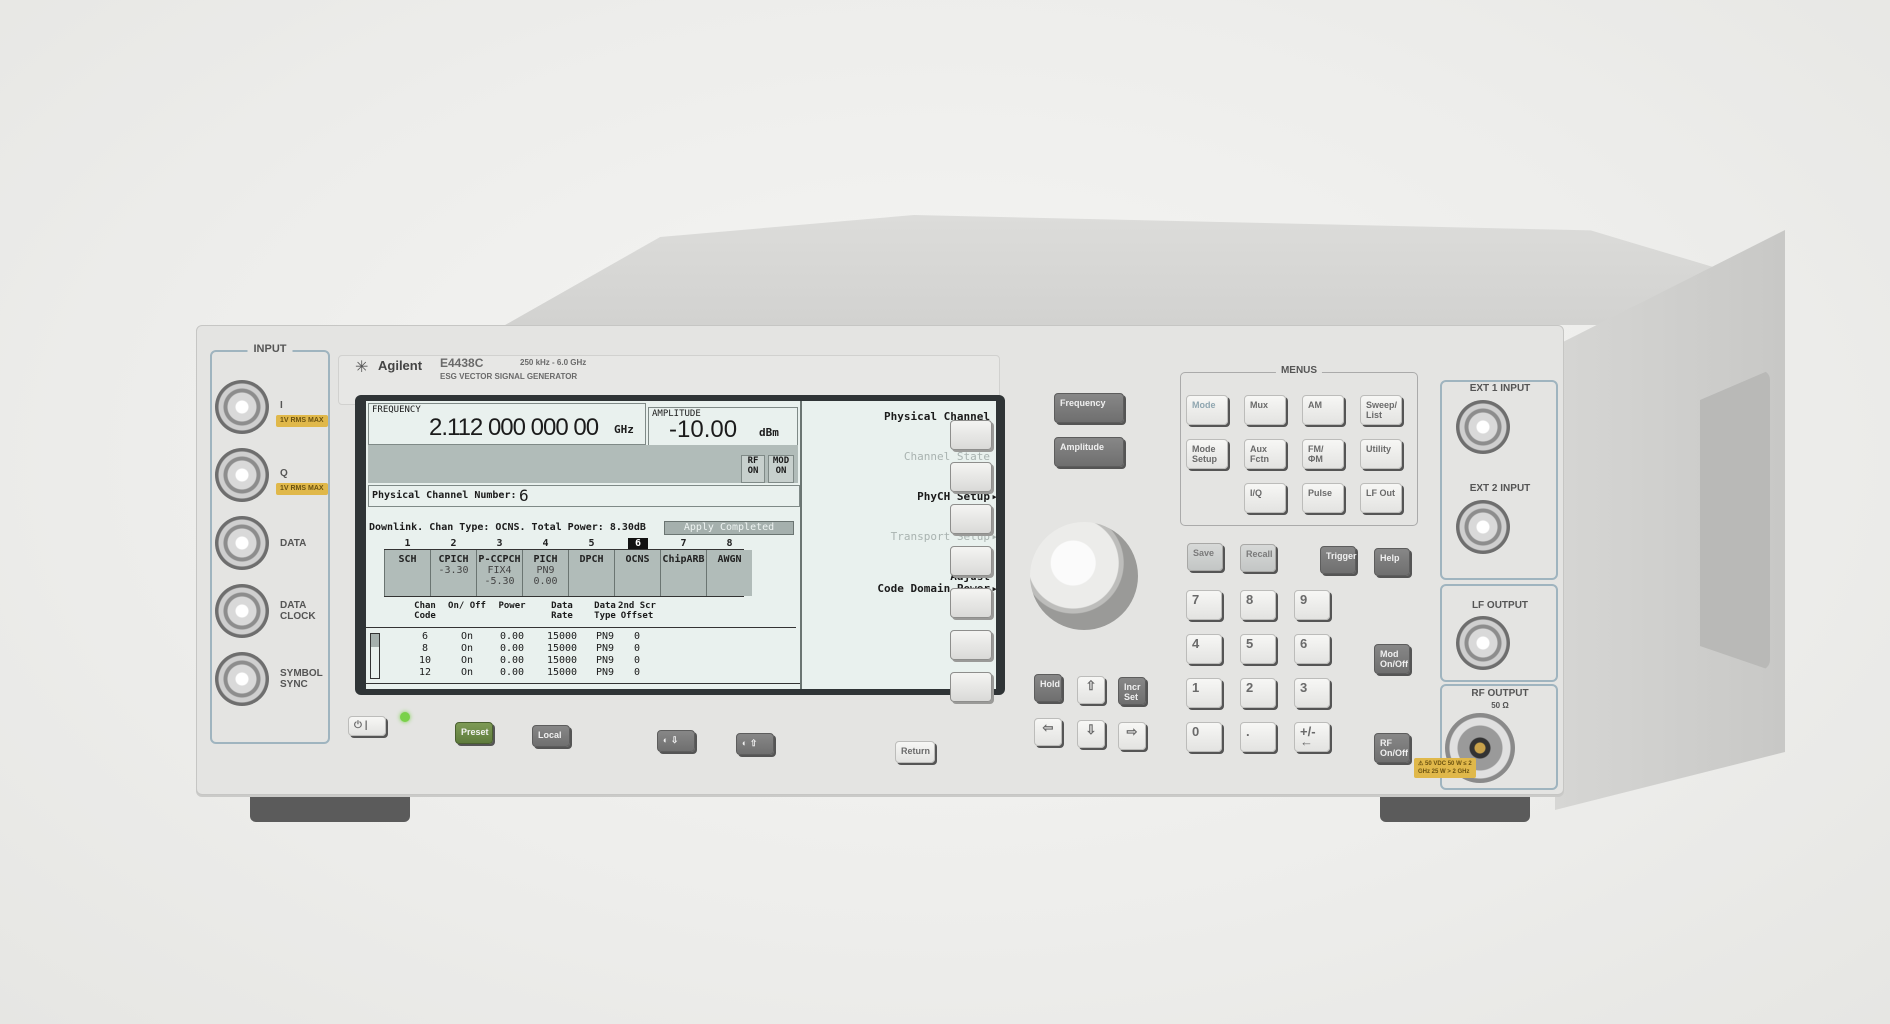 The width and height of the screenshot is (1890, 1024). I want to click on preset-button: Preset, so click(474, 733).